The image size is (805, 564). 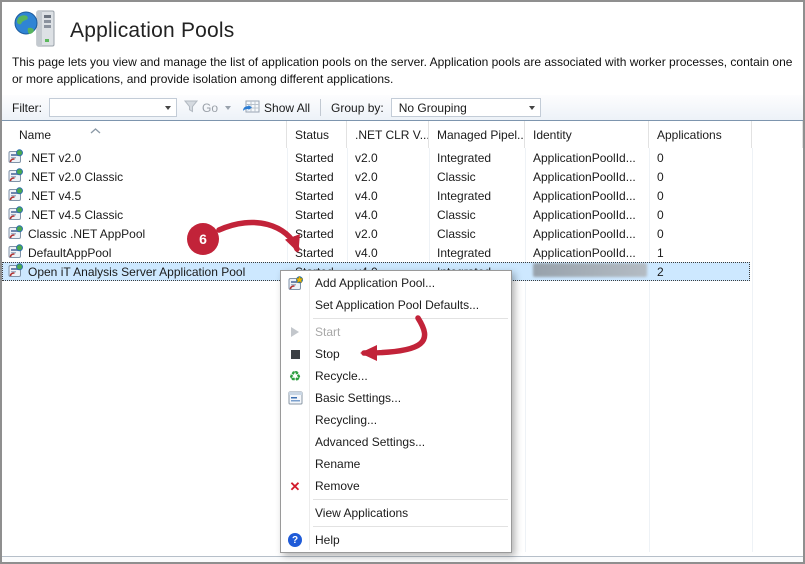 I want to click on menu-item-start: Start, so click(x=396, y=332).